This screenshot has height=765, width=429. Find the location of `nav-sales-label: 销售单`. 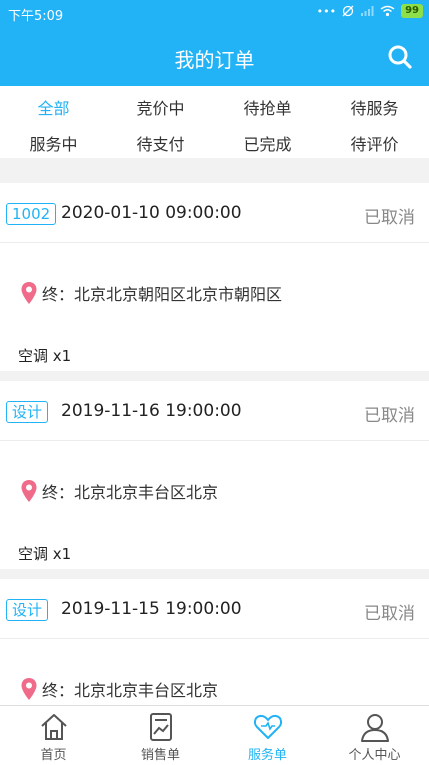

nav-sales-label: 销售单 is located at coordinates (160, 755).